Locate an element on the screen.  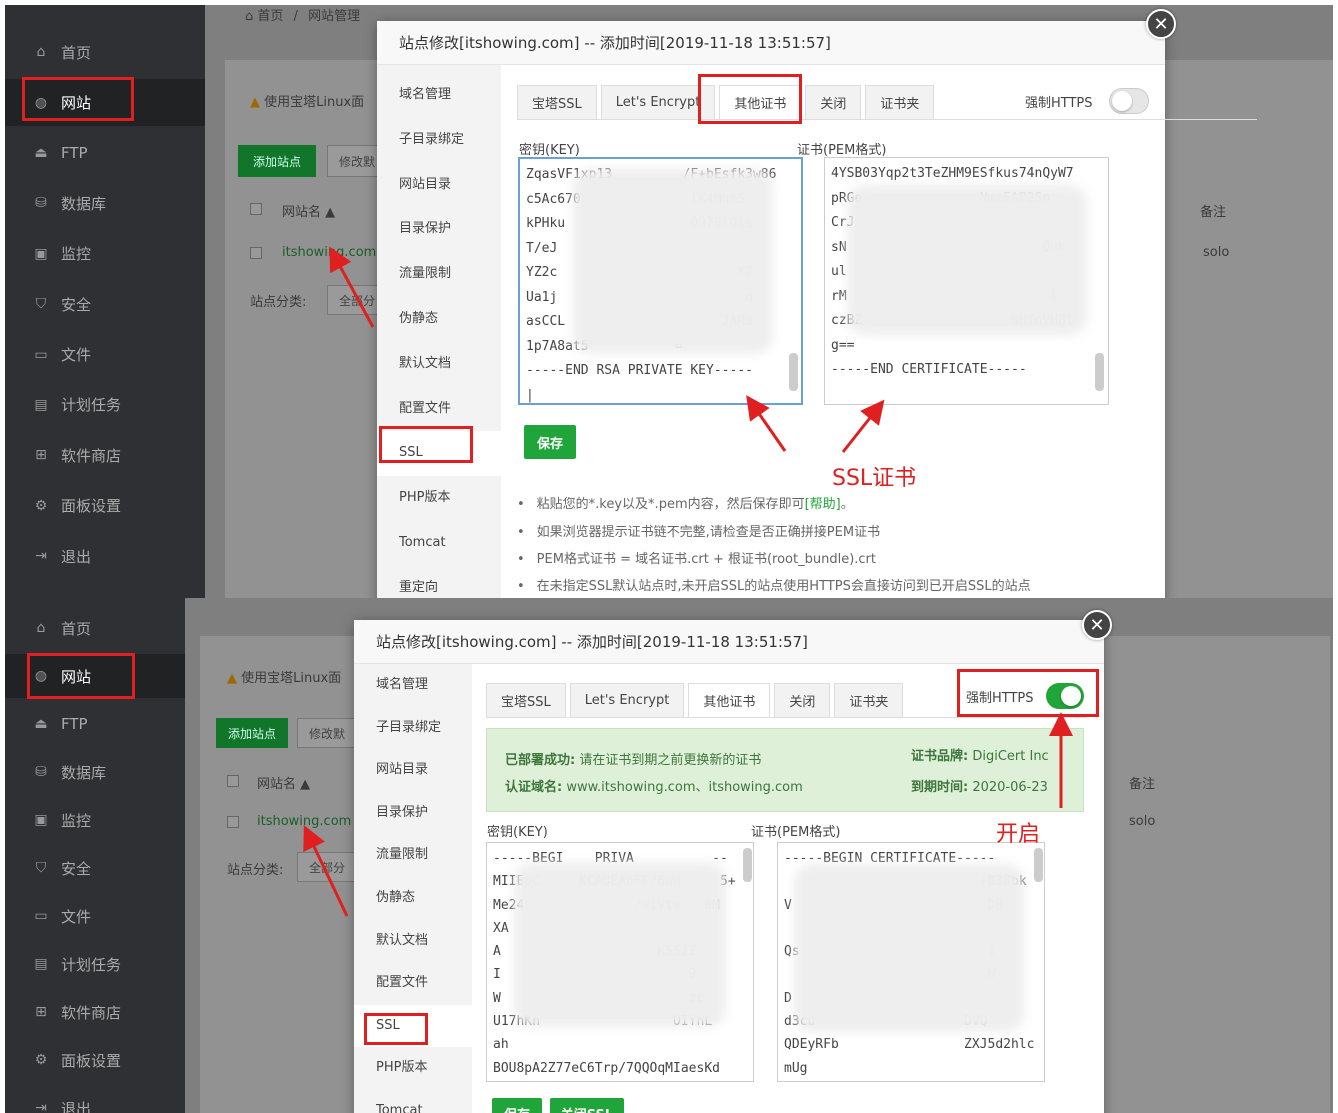
breadcrumb-home: 首页 is located at coordinates (270, 16).